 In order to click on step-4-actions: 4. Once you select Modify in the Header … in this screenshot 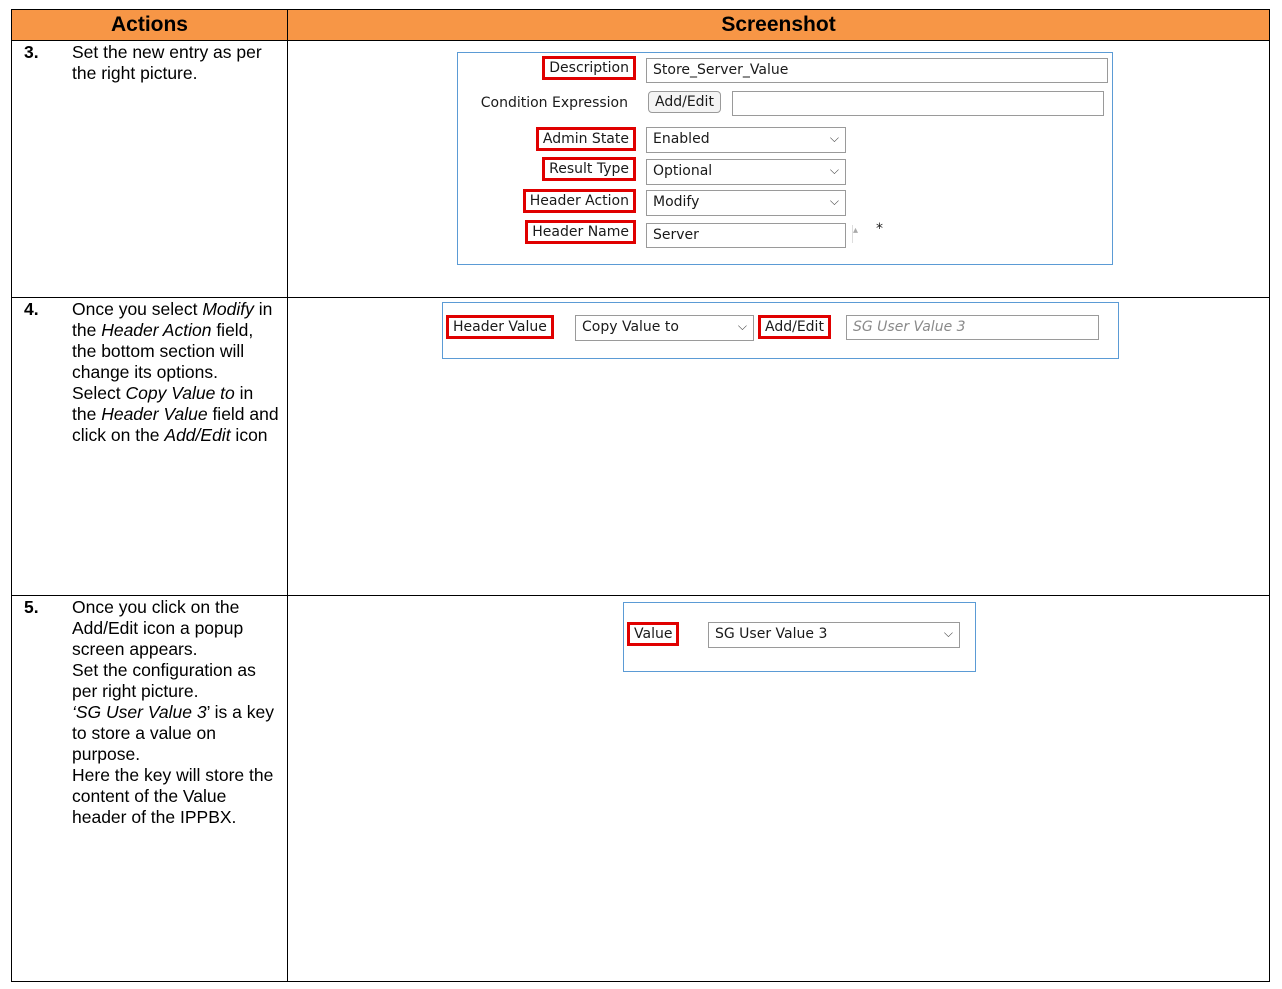, I will do `click(149, 446)`.